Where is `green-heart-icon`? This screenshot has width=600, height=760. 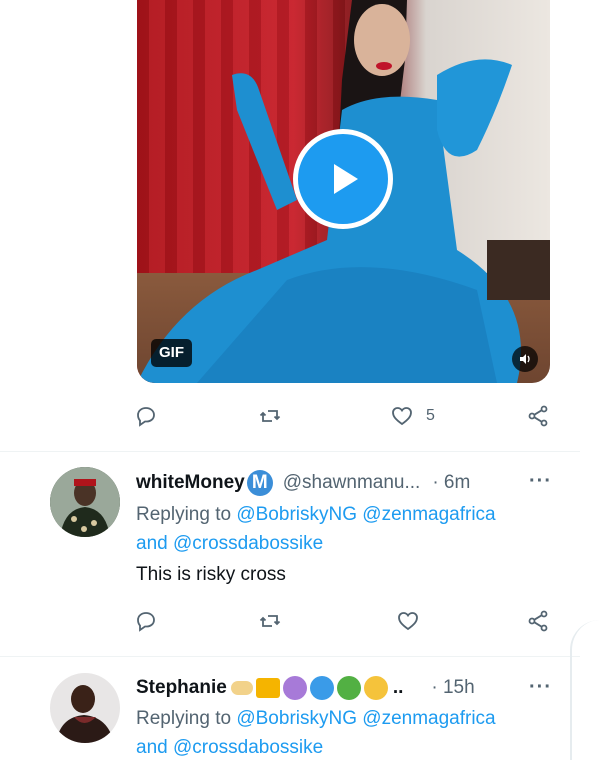 green-heart-icon is located at coordinates (348, 688).